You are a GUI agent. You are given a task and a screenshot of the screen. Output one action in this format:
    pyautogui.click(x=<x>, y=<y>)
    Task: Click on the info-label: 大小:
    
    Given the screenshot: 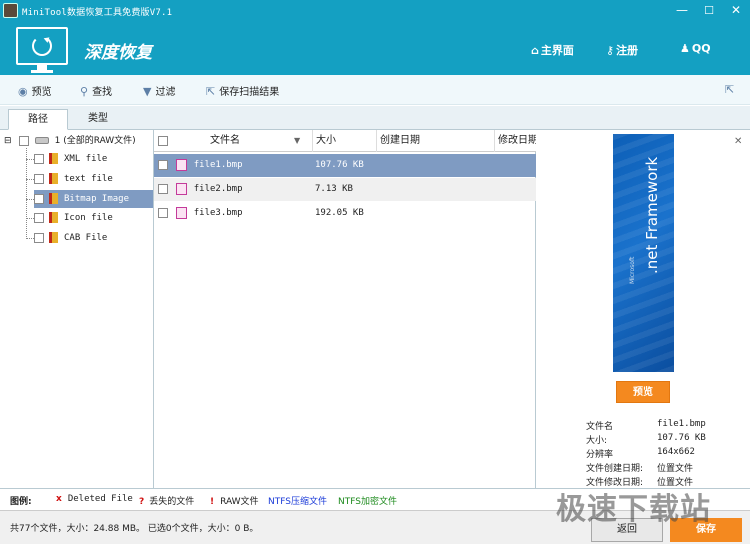 What is the action you would take?
    pyautogui.click(x=597, y=441)
    